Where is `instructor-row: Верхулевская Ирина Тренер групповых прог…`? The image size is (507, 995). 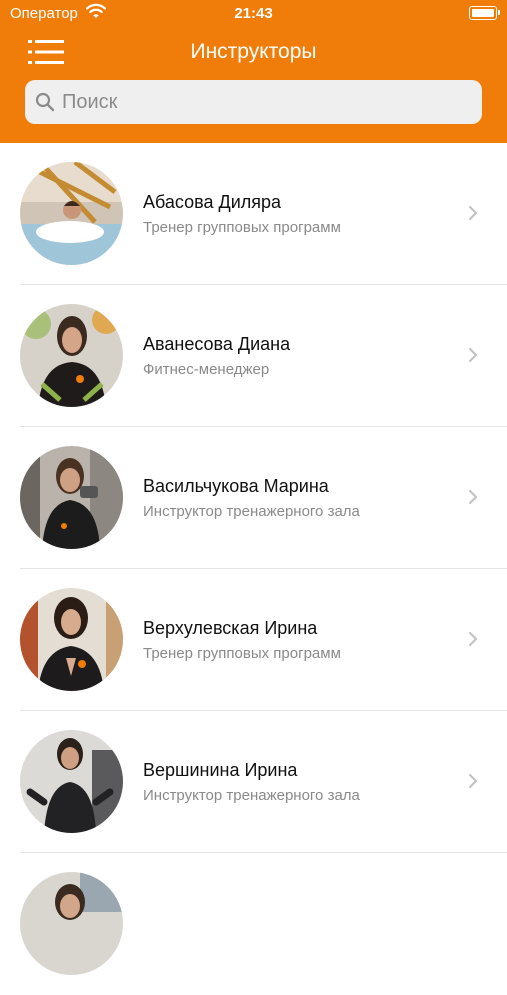 instructor-row: Верхулевская Ирина Тренер групповых прог… is located at coordinates (253, 640).